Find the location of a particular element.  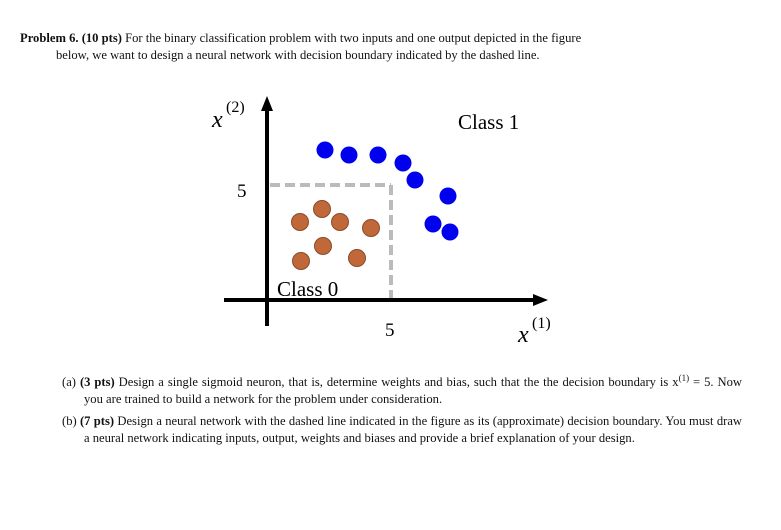

class0-label: Class 0 is located at coordinates (307, 289).